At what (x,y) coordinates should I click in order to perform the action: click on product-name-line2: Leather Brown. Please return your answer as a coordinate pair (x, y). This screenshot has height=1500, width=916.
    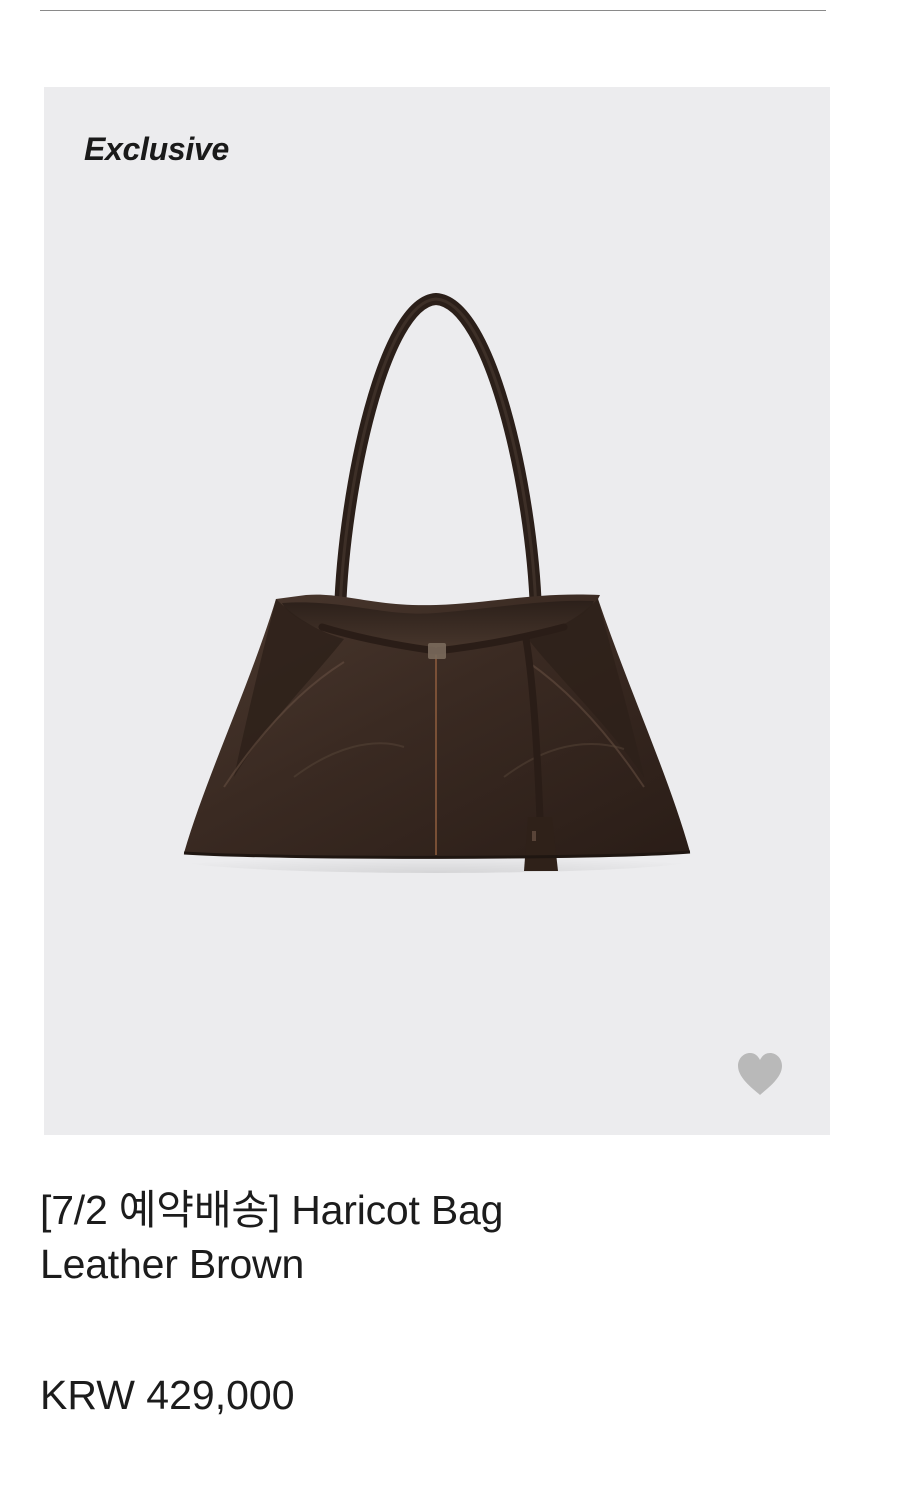
    Looking at the image, I should click on (172, 1264).